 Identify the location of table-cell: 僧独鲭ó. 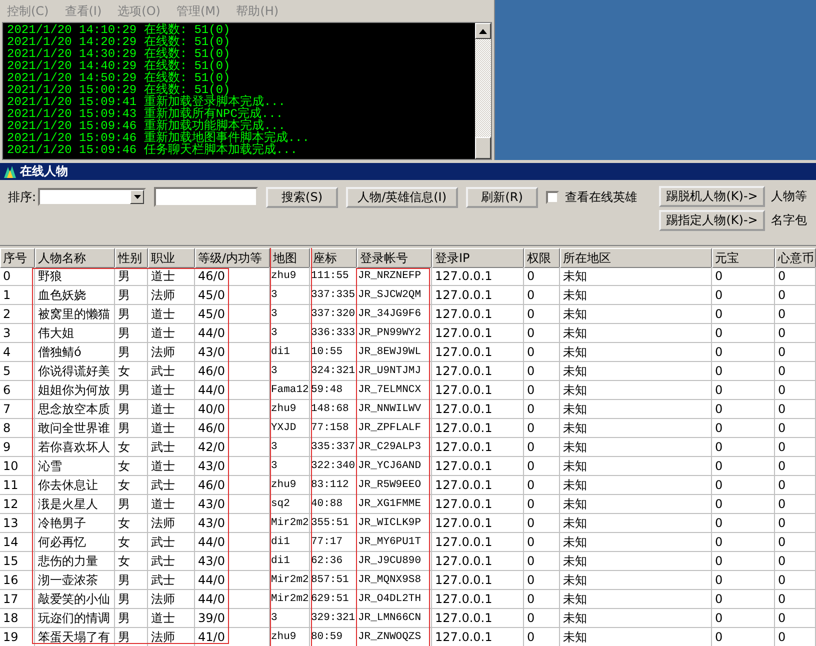
(75, 352).